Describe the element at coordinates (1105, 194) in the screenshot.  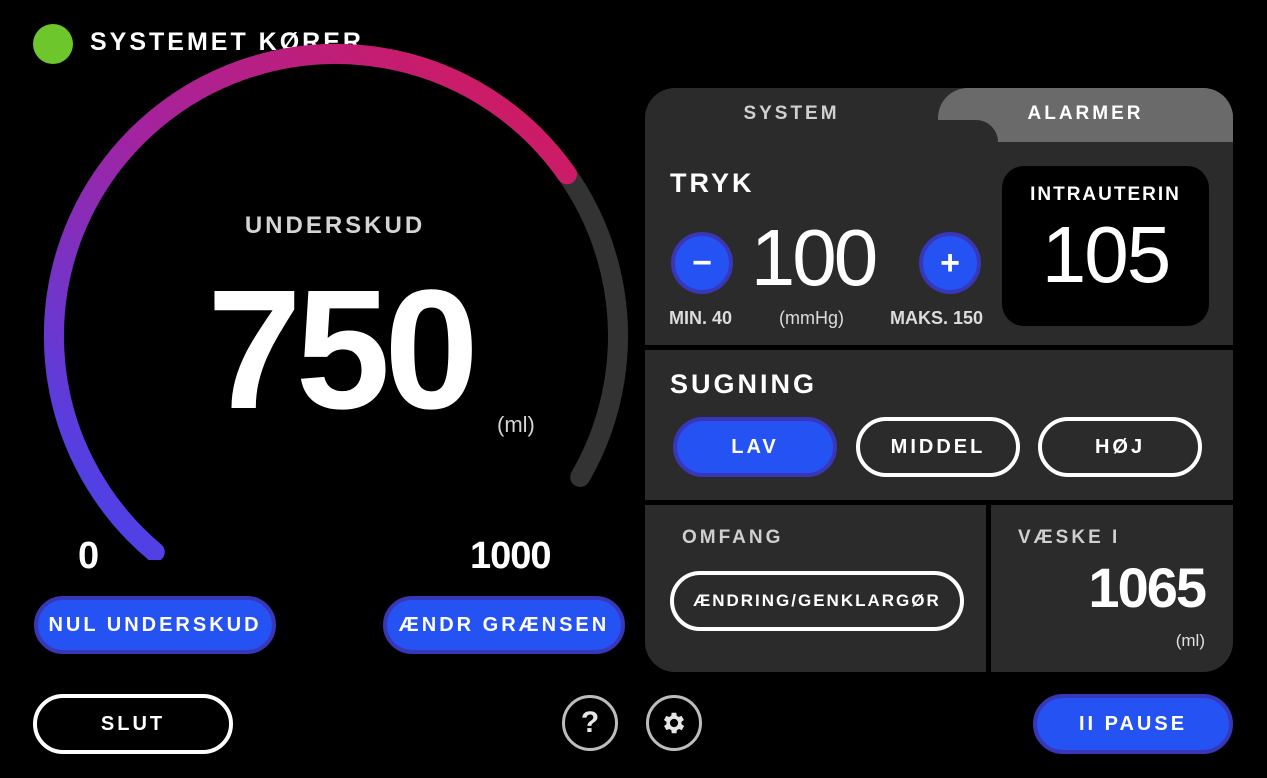
I see `intrauterine-label: INTRAUTERIN` at that location.